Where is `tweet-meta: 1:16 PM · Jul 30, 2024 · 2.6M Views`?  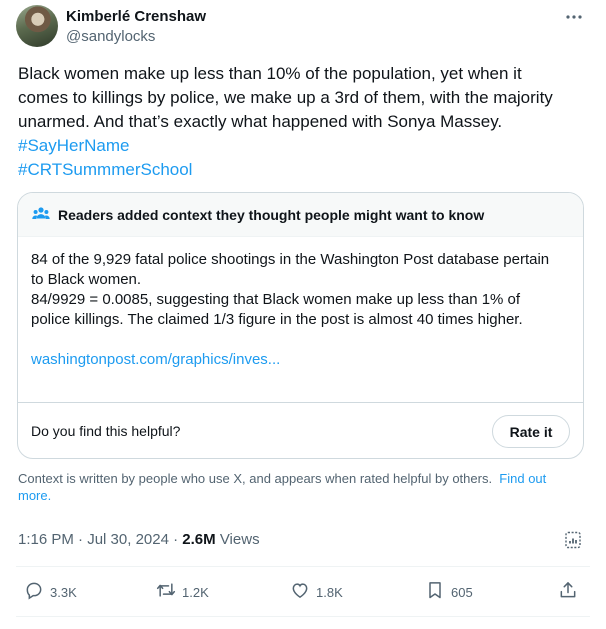 tweet-meta: 1:16 PM · Jul 30, 2024 · 2.6M Views is located at coordinates (139, 539).